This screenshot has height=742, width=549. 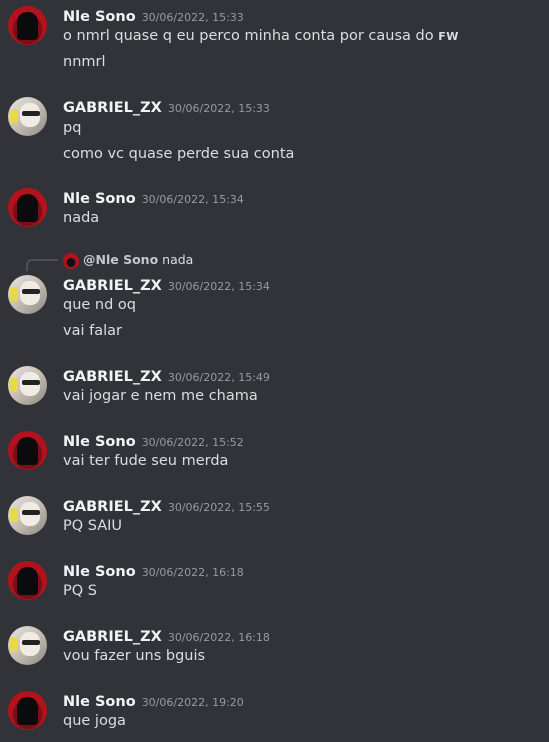 What do you see at coordinates (192, 442) in the screenshot?
I see `timestamp: 30/06/2022, 15:52` at bounding box center [192, 442].